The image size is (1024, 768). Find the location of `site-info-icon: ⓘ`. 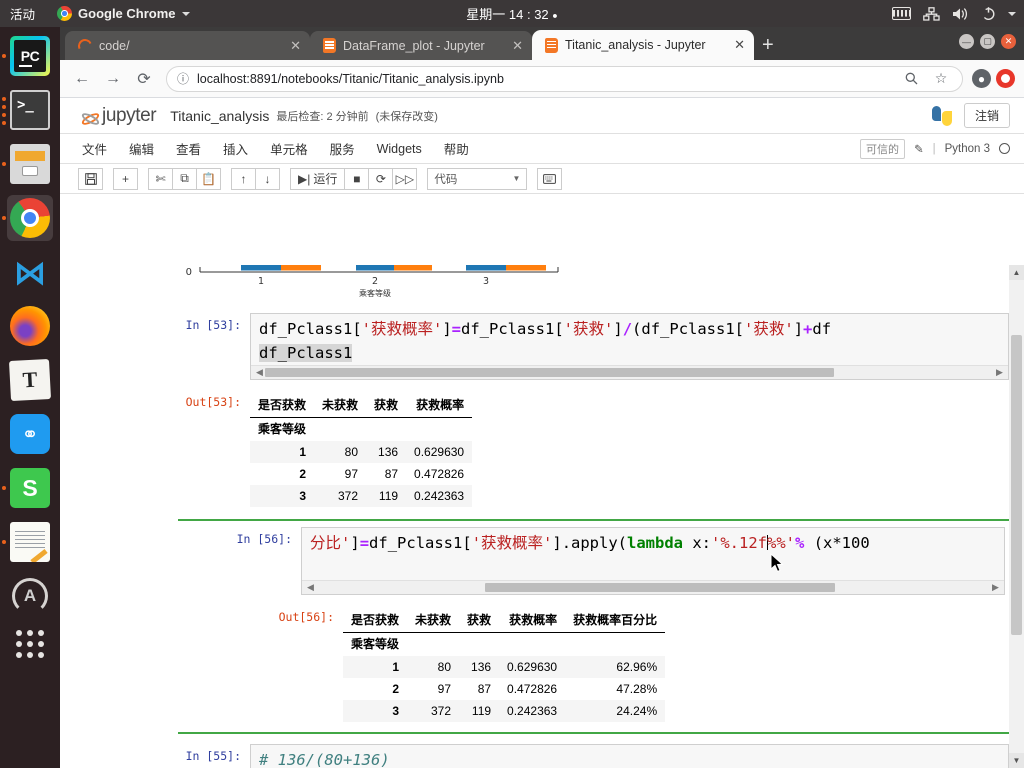

site-info-icon: ⓘ is located at coordinates (183, 78).